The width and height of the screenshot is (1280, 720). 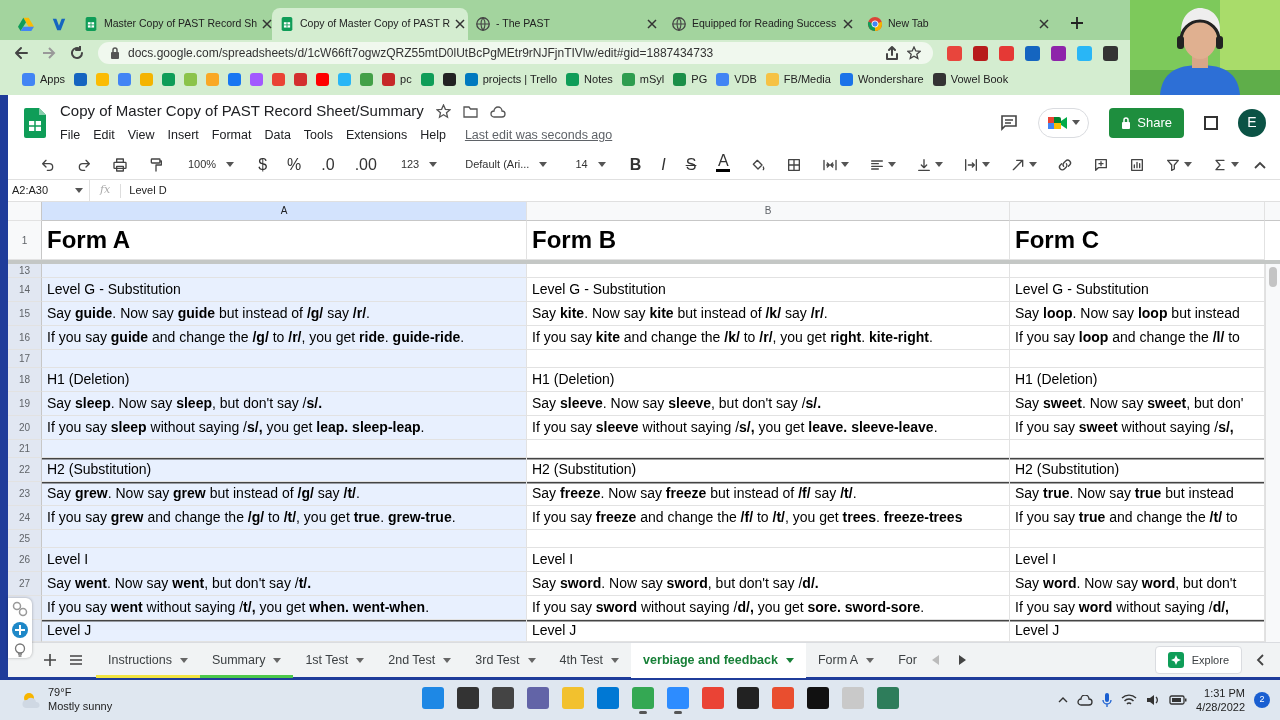 I want to click on collapse-icon, so click(x=1260, y=164).